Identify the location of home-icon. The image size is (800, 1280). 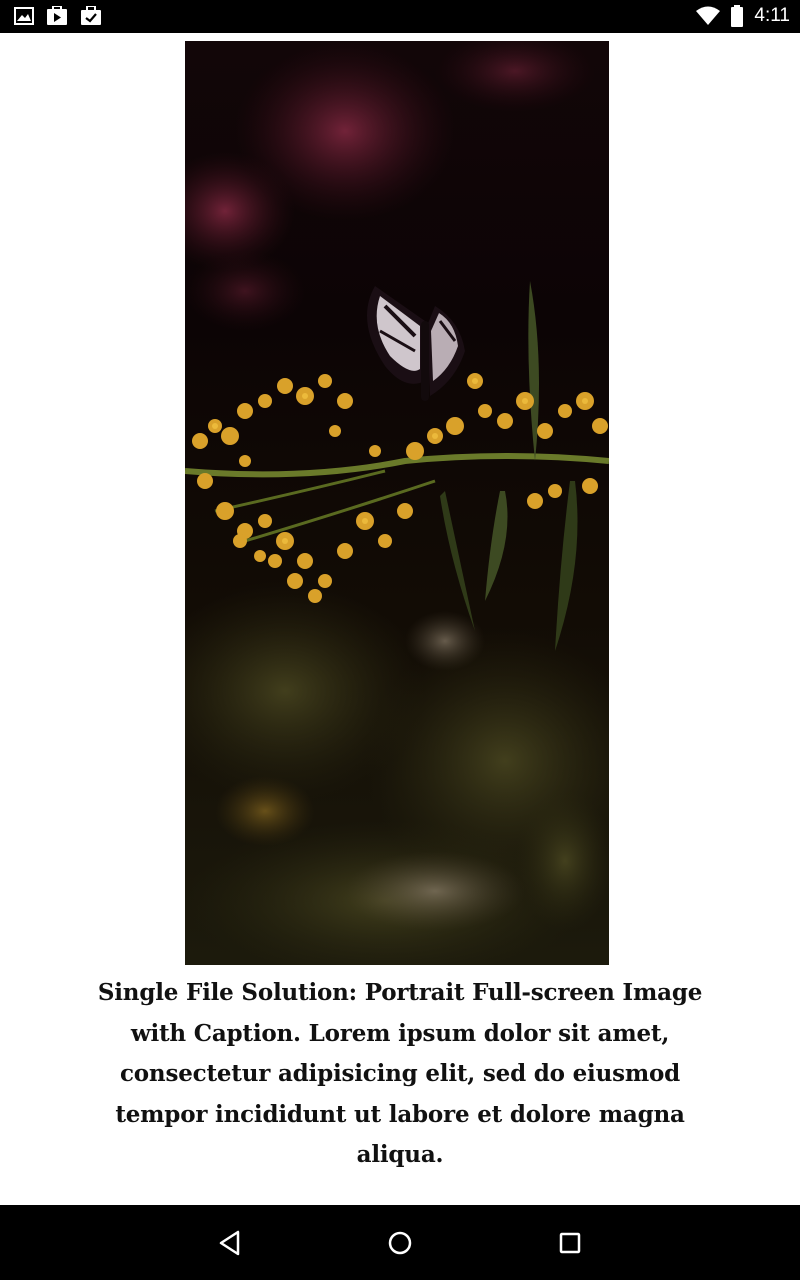
(400, 1243).